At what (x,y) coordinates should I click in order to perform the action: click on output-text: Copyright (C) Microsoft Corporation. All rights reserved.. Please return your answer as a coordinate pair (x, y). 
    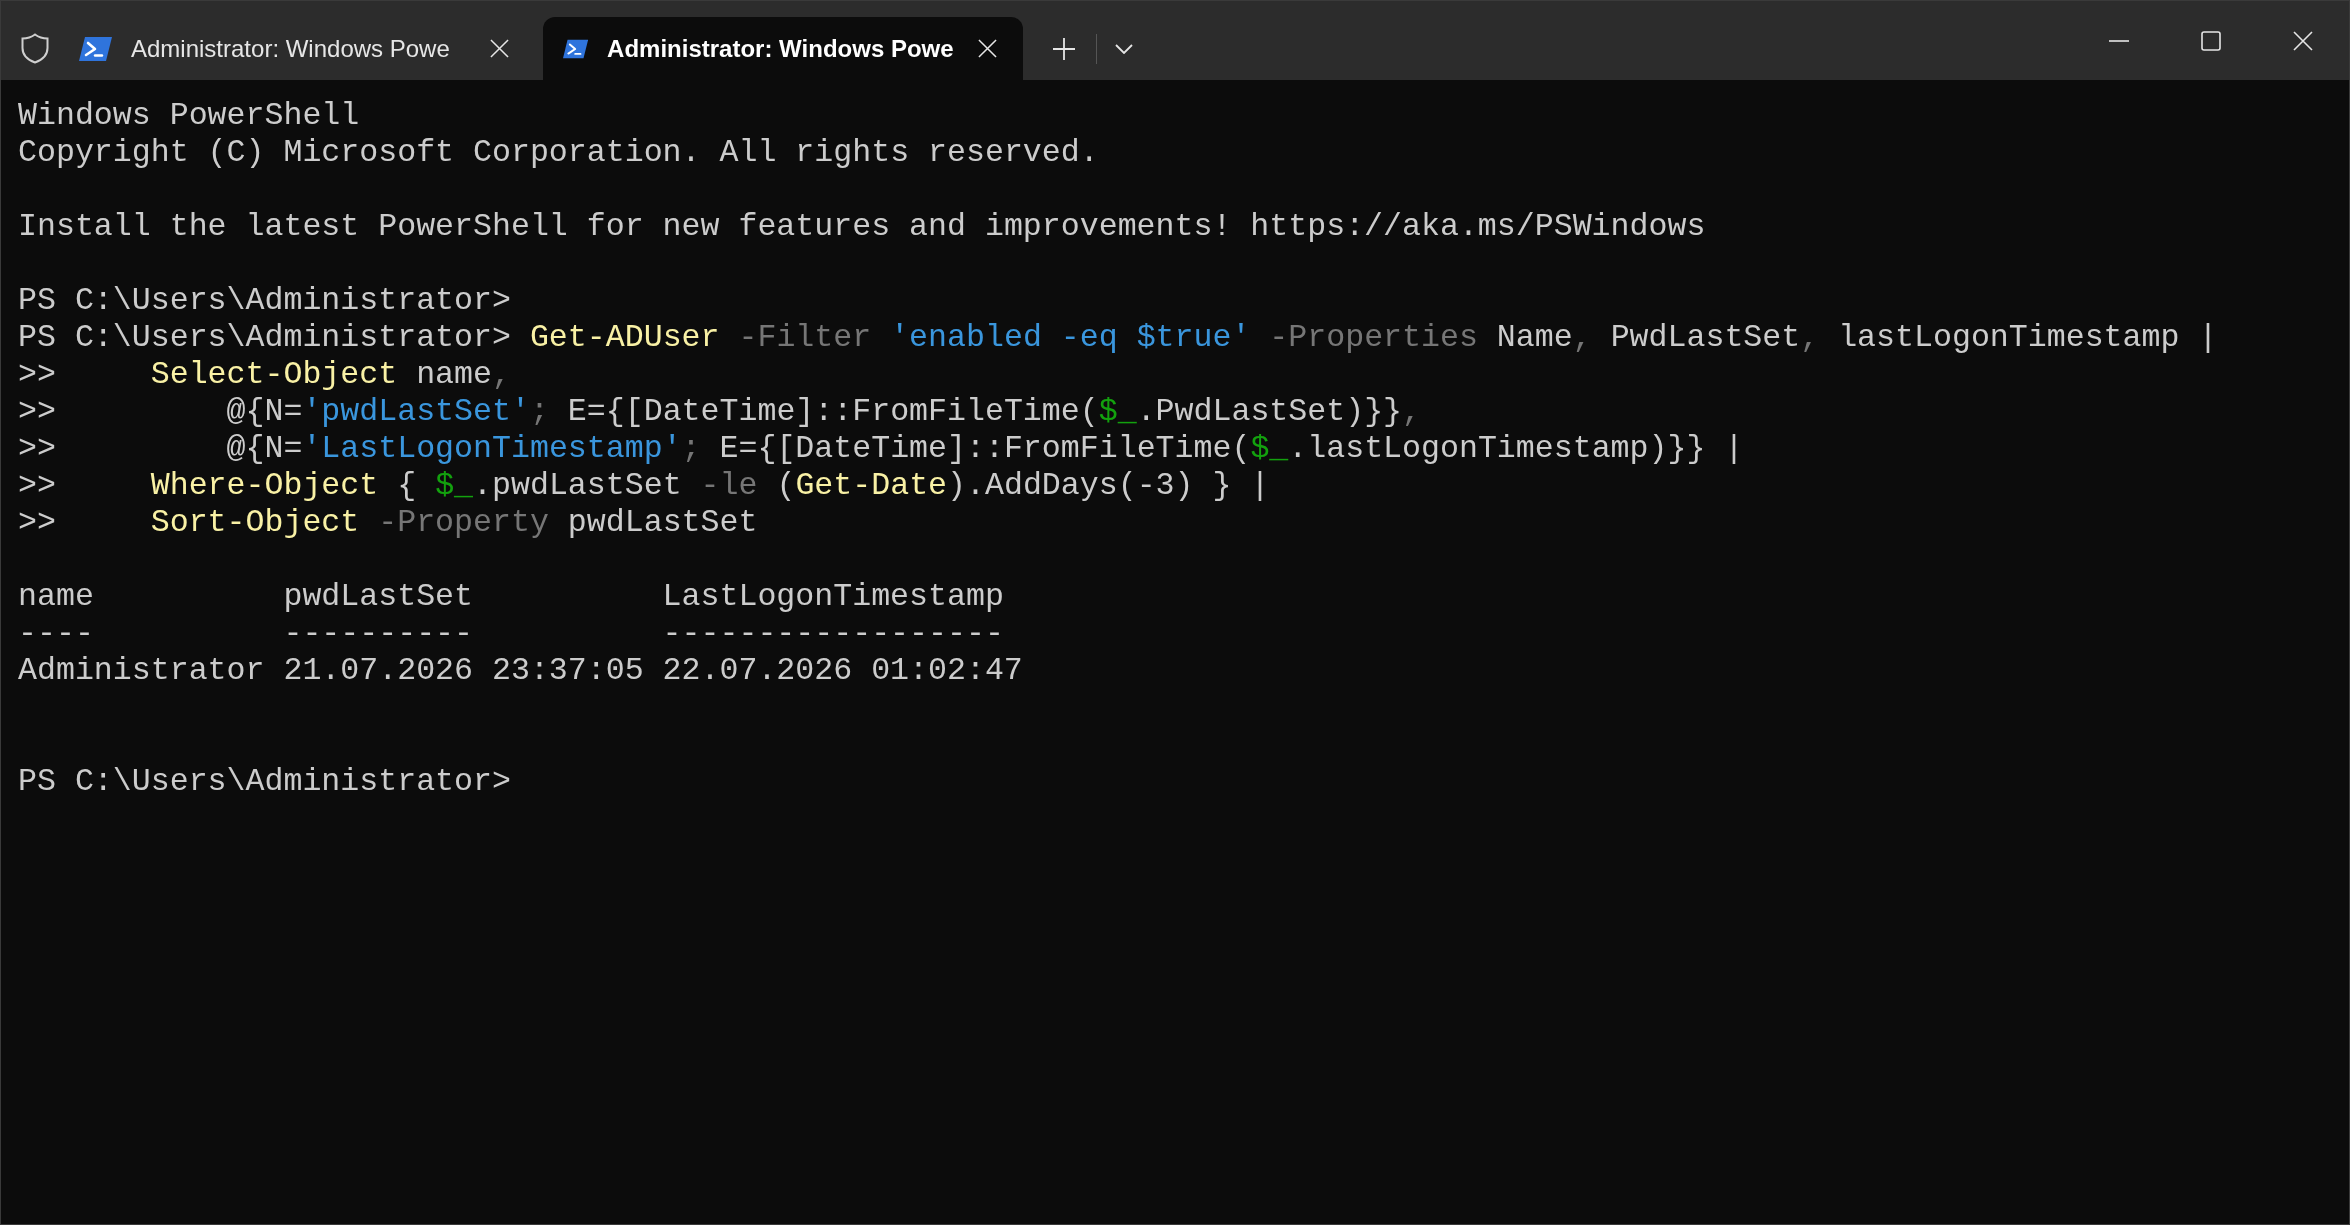
    Looking at the image, I should click on (558, 152).